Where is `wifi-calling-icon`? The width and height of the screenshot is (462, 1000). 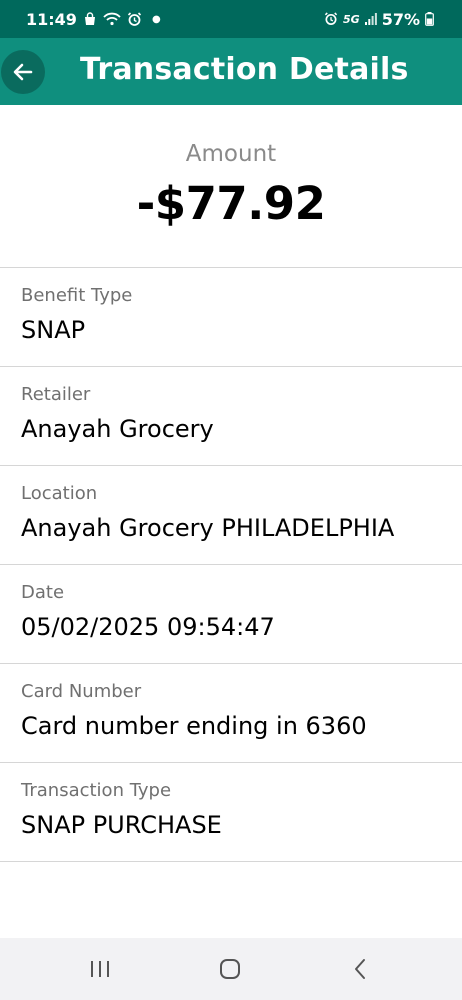 wifi-calling-icon is located at coordinates (112, 19).